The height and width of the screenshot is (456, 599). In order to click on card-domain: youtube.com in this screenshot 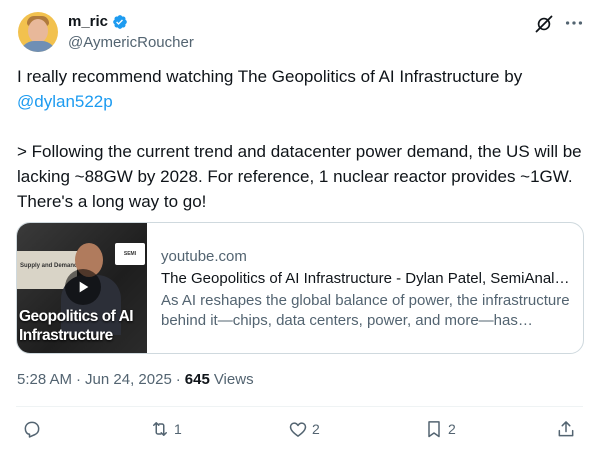, I will do `click(204, 256)`.